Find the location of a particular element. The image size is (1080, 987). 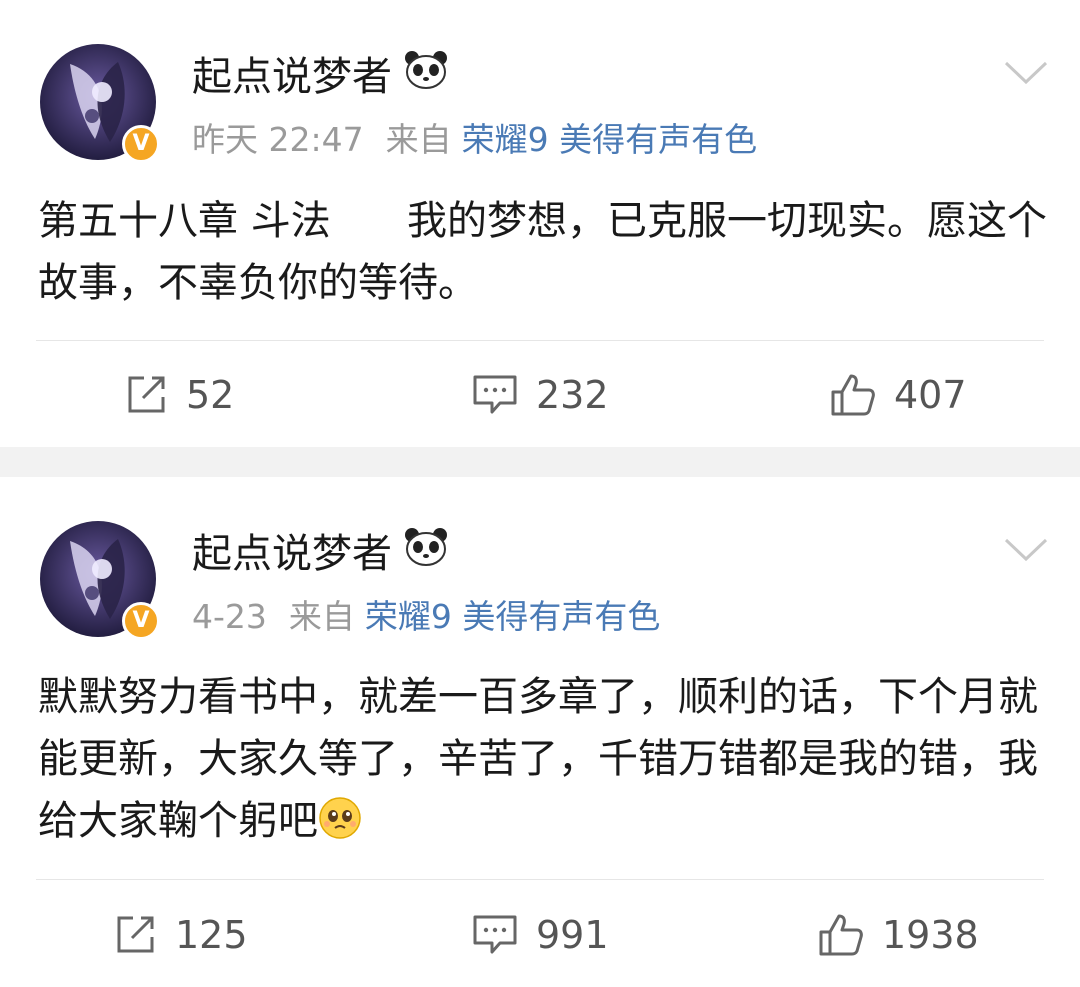

share-button: 125 is located at coordinates (180, 935).